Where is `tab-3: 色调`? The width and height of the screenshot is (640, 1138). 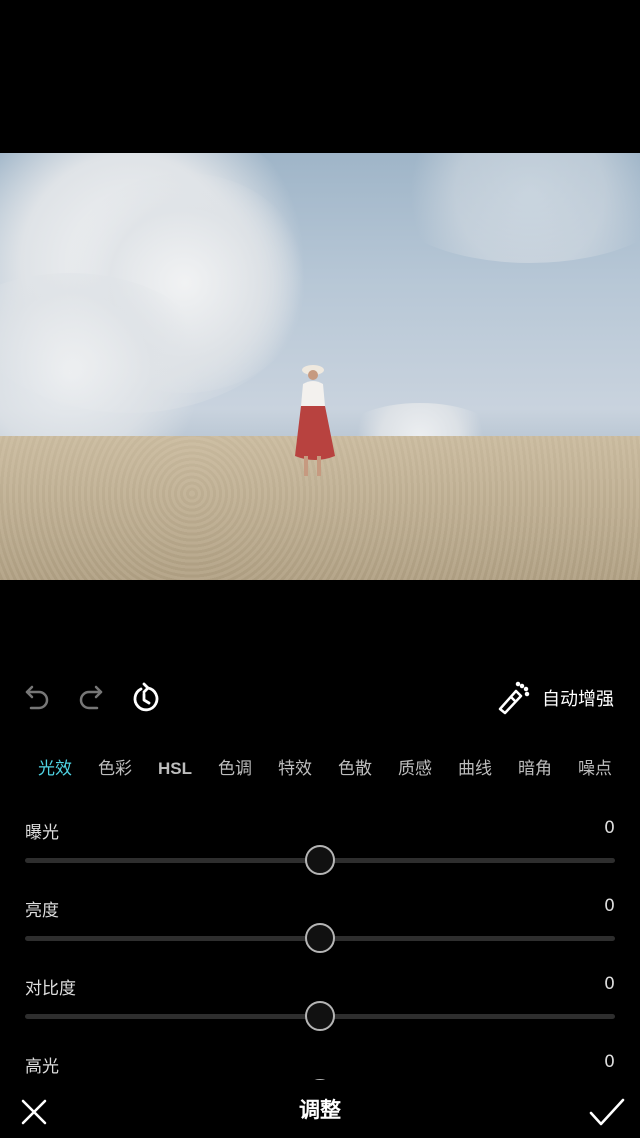 tab-3: 色调 is located at coordinates (235, 766).